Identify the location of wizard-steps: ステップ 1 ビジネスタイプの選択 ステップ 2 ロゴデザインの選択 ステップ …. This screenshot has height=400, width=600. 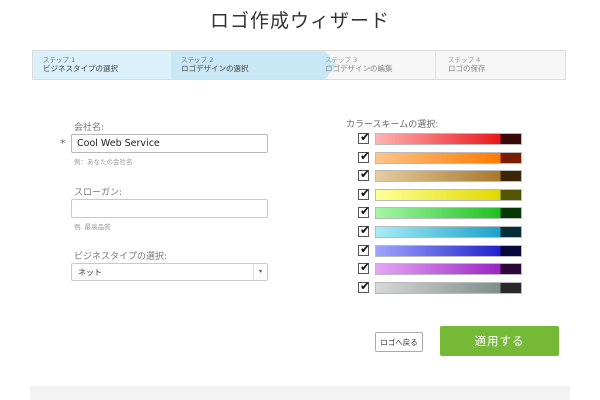
(299, 65).